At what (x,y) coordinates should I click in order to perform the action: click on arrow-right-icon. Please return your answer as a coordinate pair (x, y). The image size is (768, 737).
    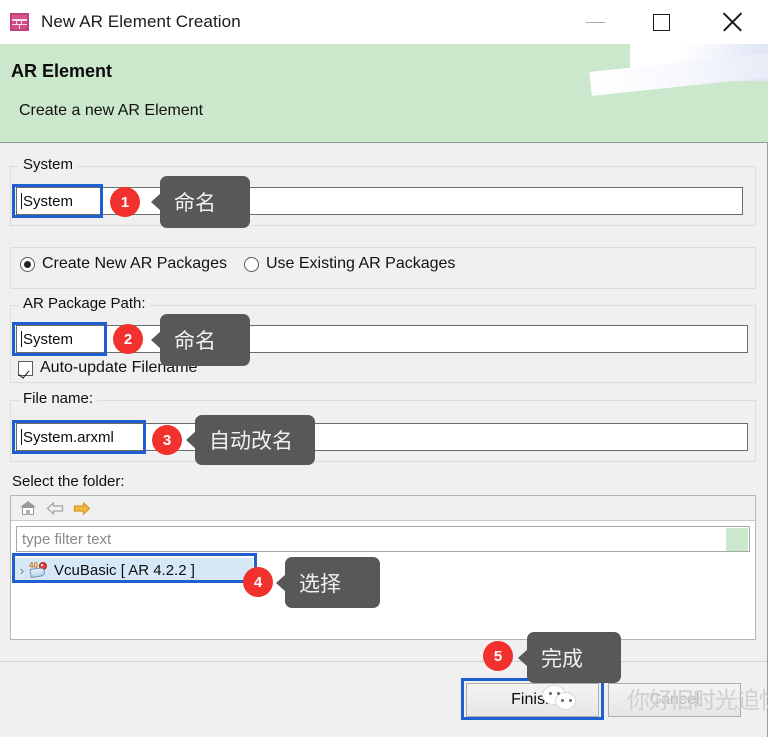
    Looking at the image, I should click on (82, 508).